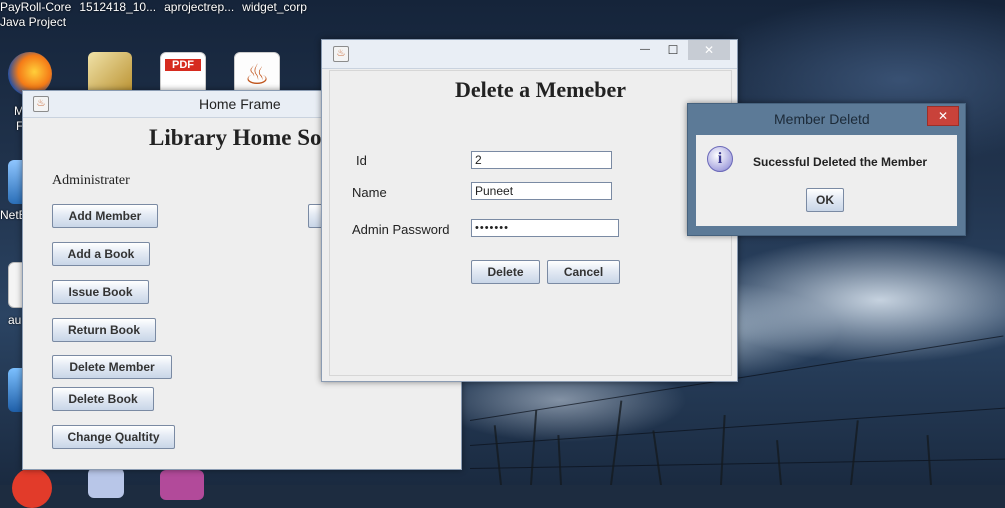 The height and width of the screenshot is (508, 1005). Describe the element at coordinates (401, 229) in the screenshot. I see `admin-password-label: Admin Password` at that location.